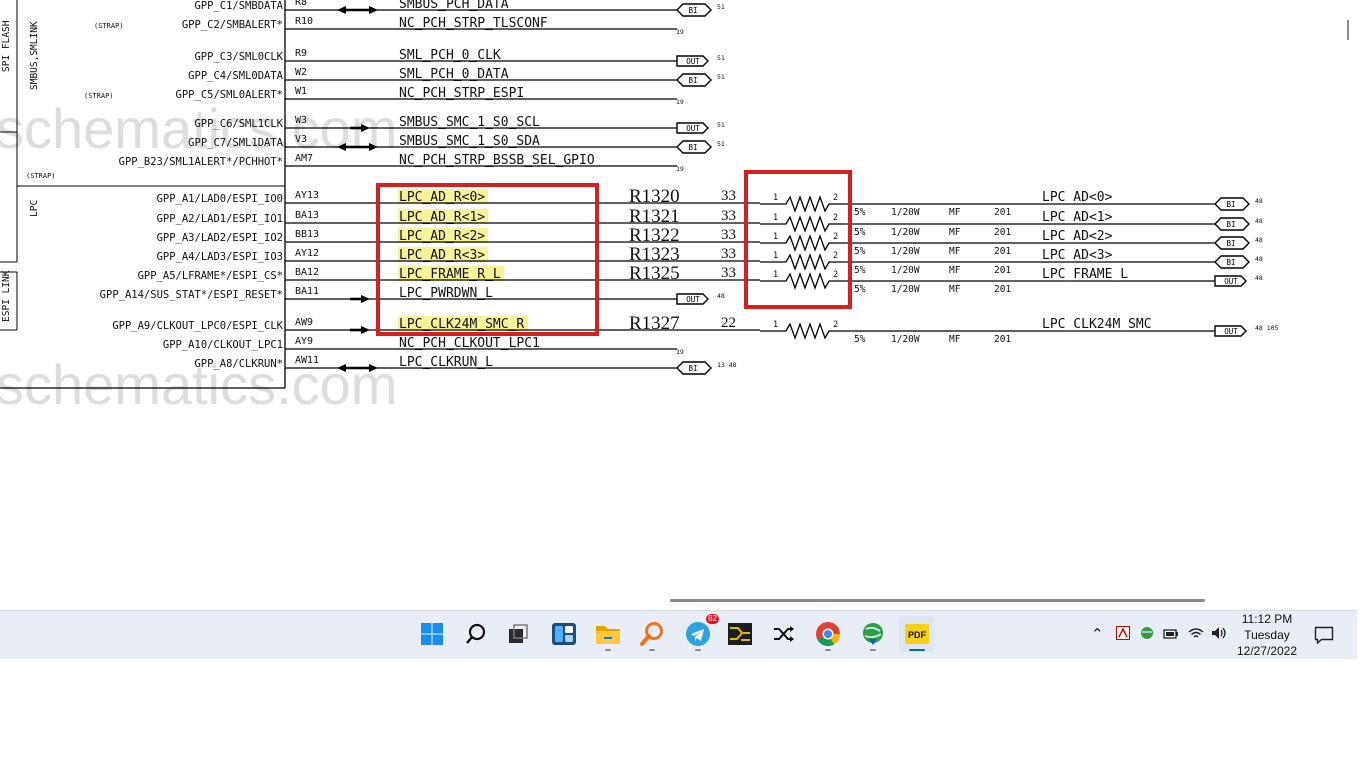 The image size is (1366, 768). Describe the element at coordinates (678, 634) in the screenshot. I see `taskbar: 82 PDF ⌃ 11:12 PM Tuesday 12/27/2022` at that location.